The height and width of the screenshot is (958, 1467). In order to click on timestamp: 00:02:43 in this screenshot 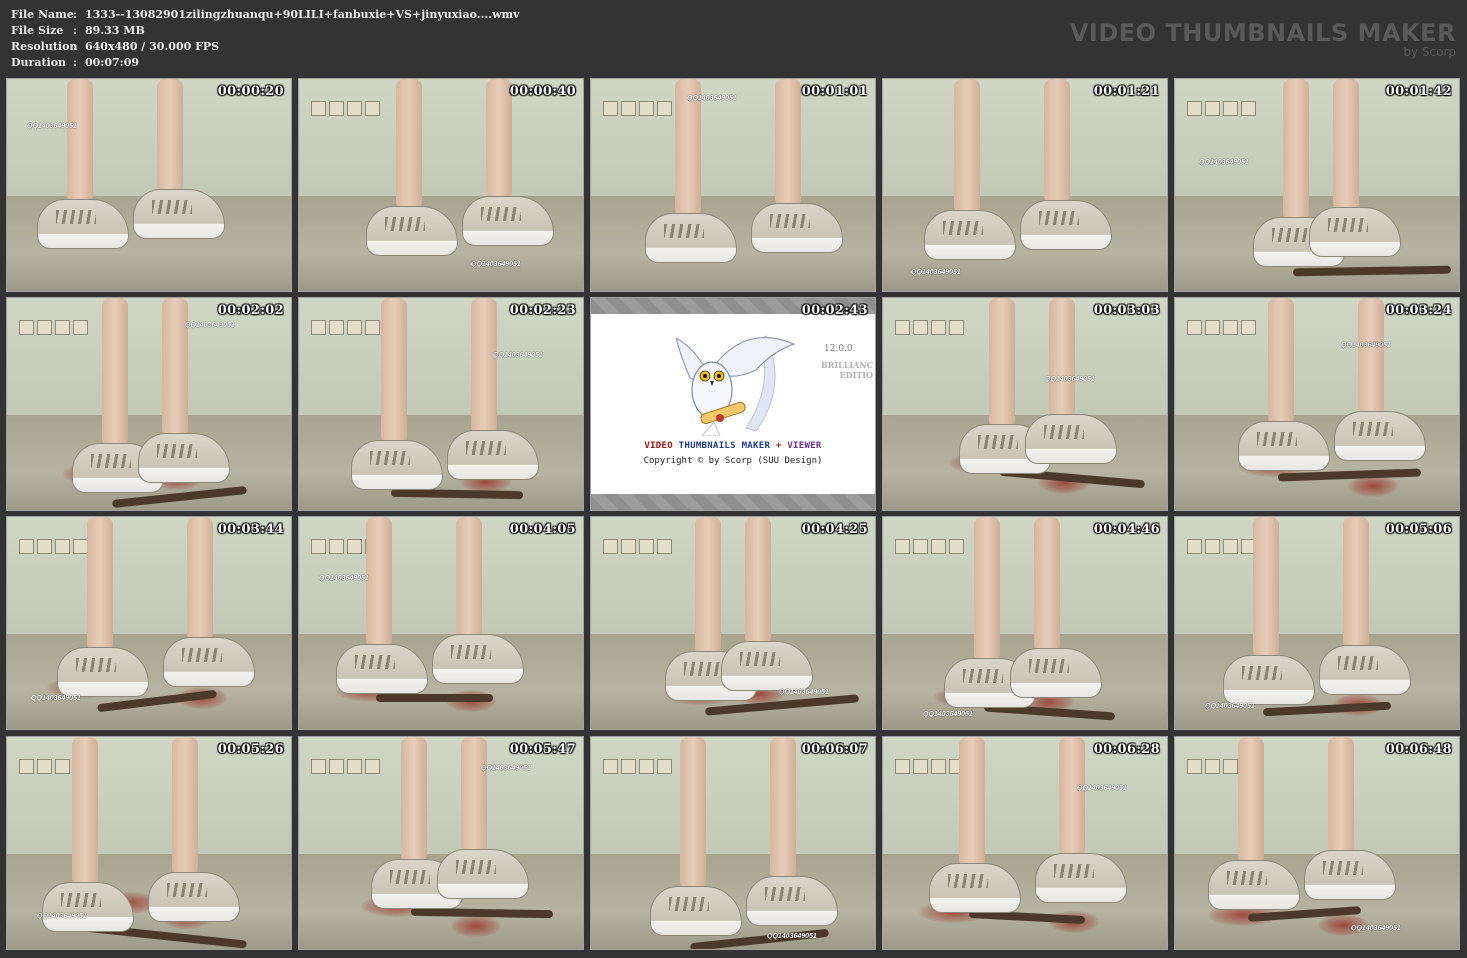, I will do `click(834, 310)`.